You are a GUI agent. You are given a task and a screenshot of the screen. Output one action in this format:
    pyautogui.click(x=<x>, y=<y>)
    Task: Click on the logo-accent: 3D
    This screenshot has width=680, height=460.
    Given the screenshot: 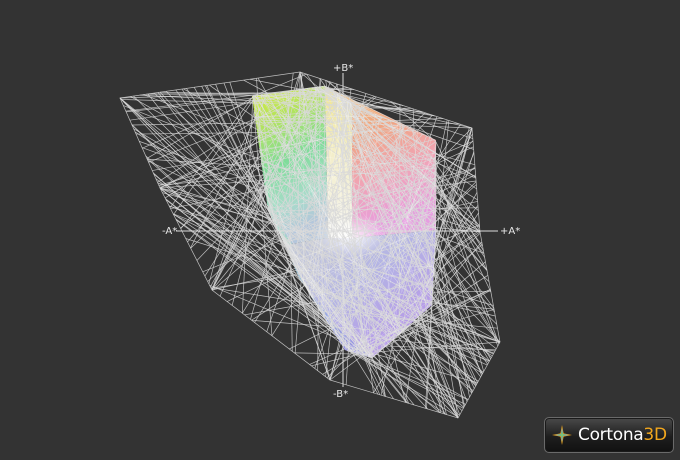 What is the action you would take?
    pyautogui.click(x=655, y=435)
    